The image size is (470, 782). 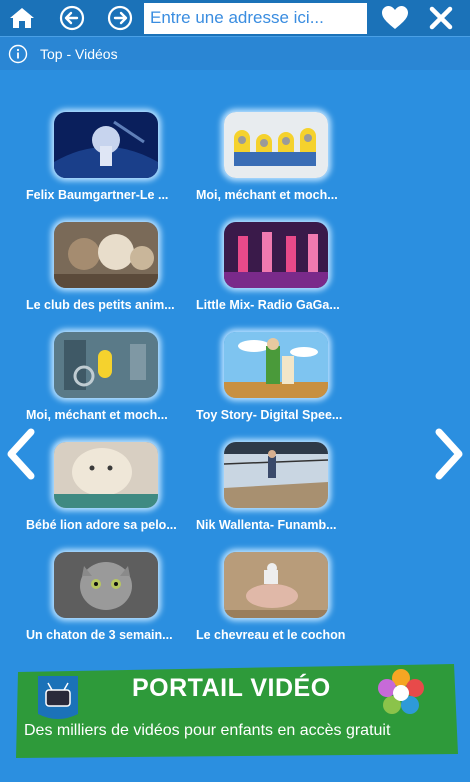 What do you see at coordinates (22, 18) in the screenshot?
I see `home-icon` at bounding box center [22, 18].